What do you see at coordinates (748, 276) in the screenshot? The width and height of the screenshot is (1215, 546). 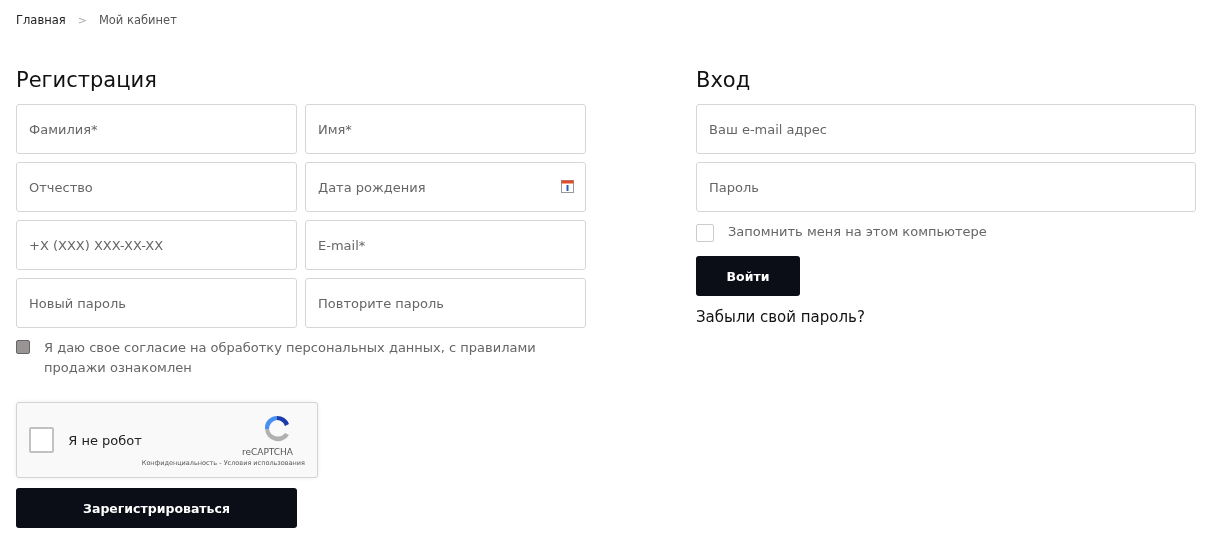 I see `login-button: Войти` at bounding box center [748, 276].